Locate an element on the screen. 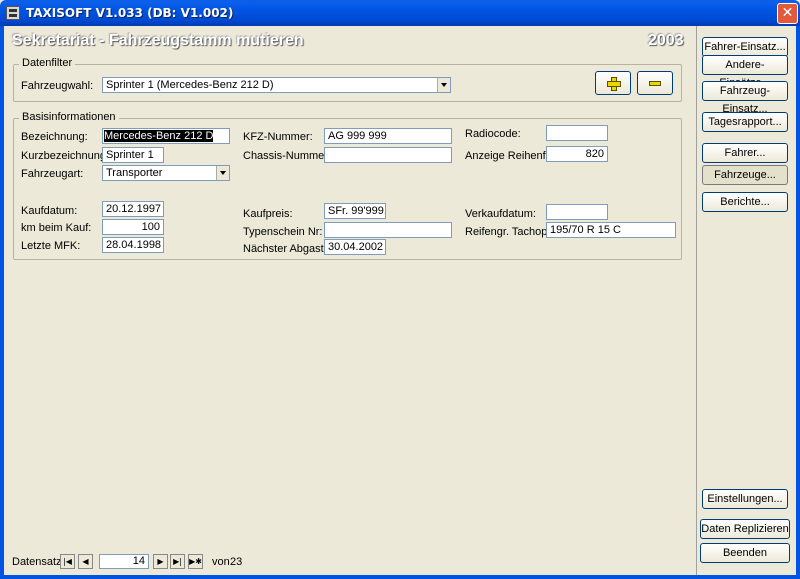 The width and height of the screenshot is (800, 579). add-vehicle-button is located at coordinates (613, 83).